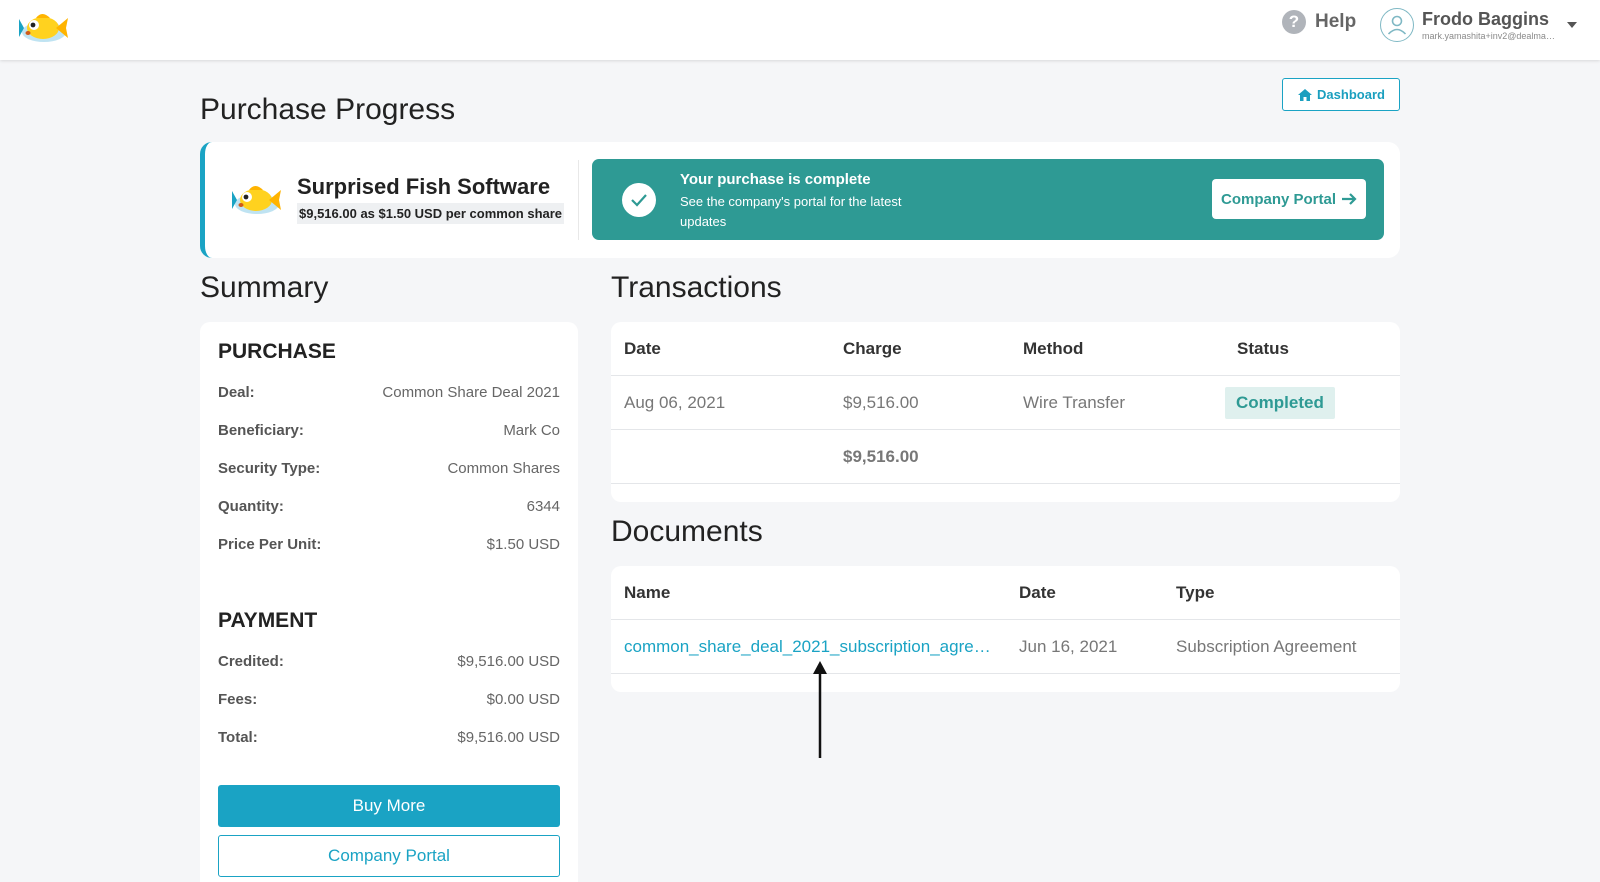 The height and width of the screenshot is (882, 1600). Describe the element at coordinates (1294, 22) in the screenshot. I see `question-icon: ?` at that location.